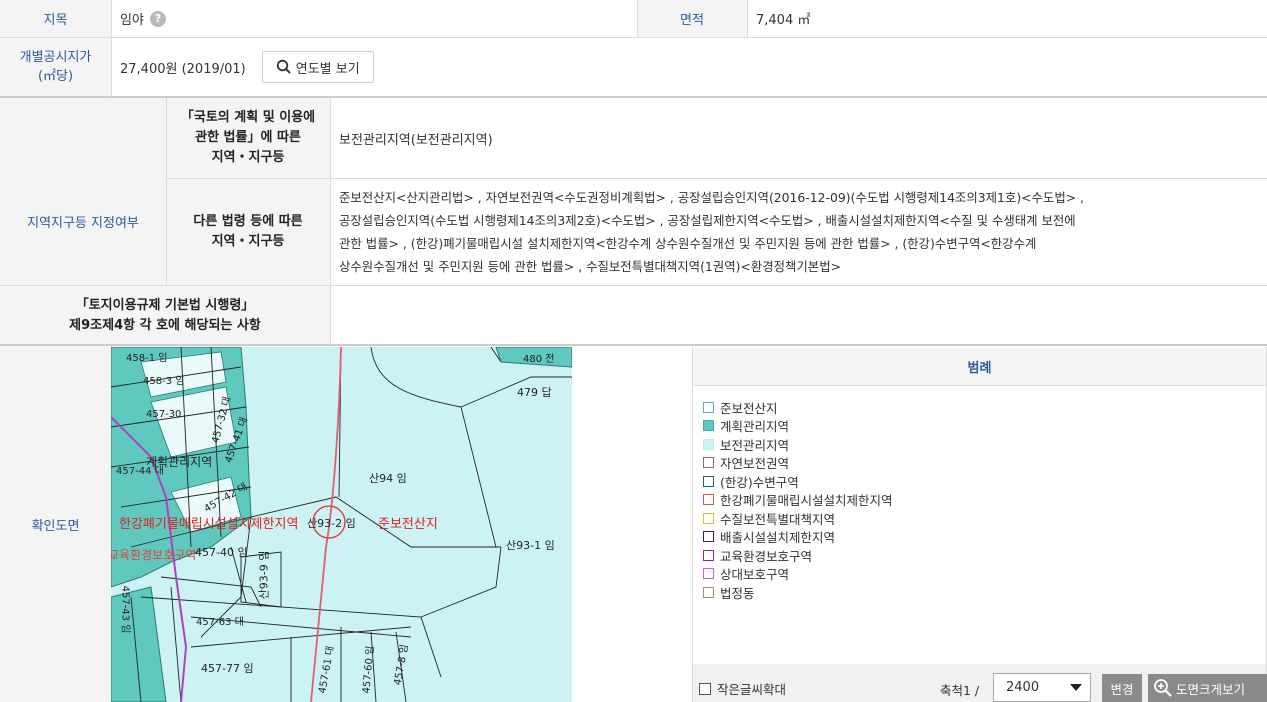  I want to click on national-law-header: 「국토의 계획 및 이용에 관한 법률」에 따른 지역・지구등, so click(248, 138).